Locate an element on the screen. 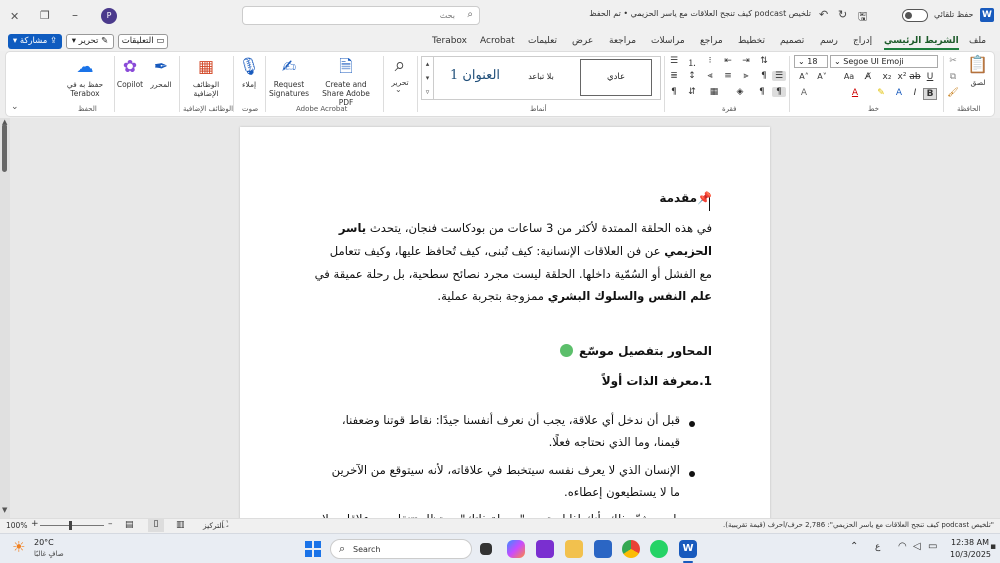 The image size is (1000, 563). tab-acrobat: Acrobat is located at coordinates (497, 41).